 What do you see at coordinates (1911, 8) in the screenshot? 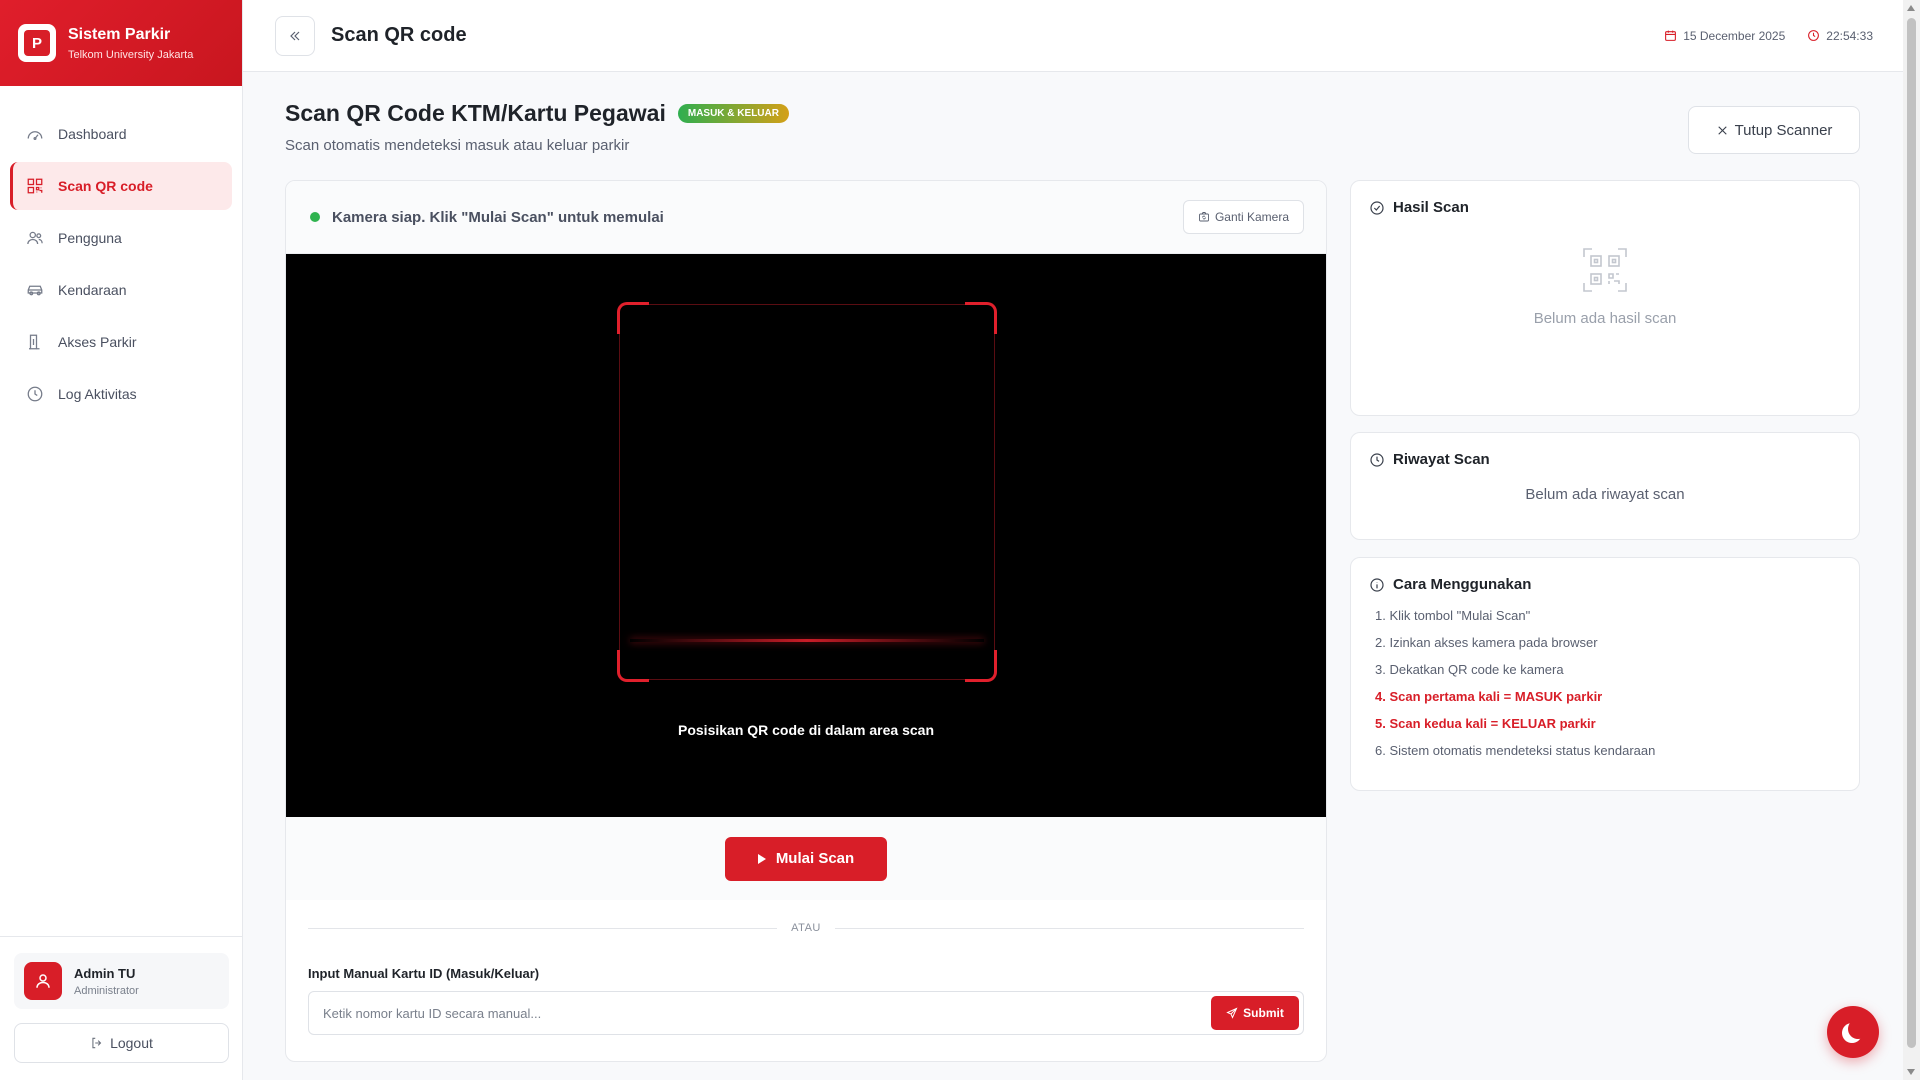
I see `scroll-up-arrow` at bounding box center [1911, 8].